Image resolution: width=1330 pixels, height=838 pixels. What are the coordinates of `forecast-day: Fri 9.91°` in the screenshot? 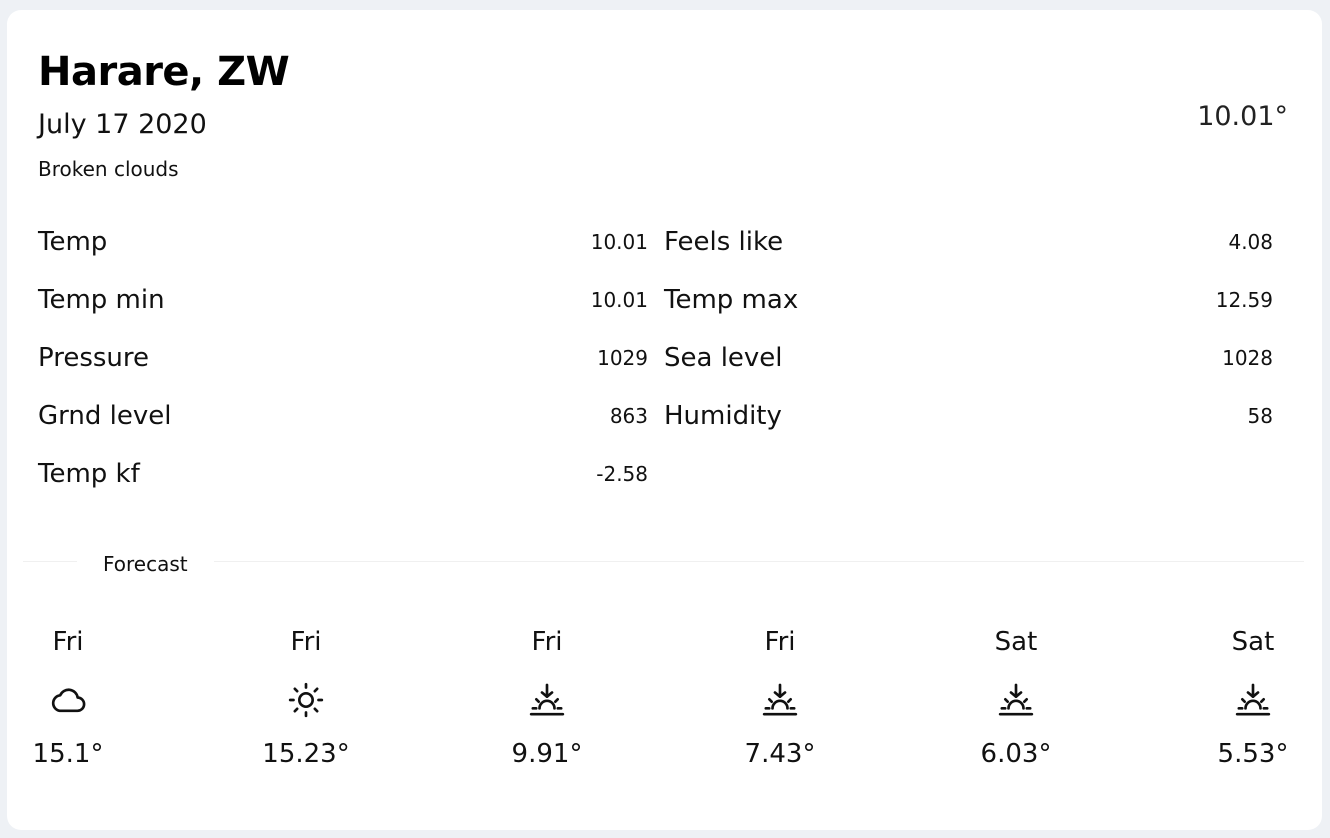 It's located at (547, 698).